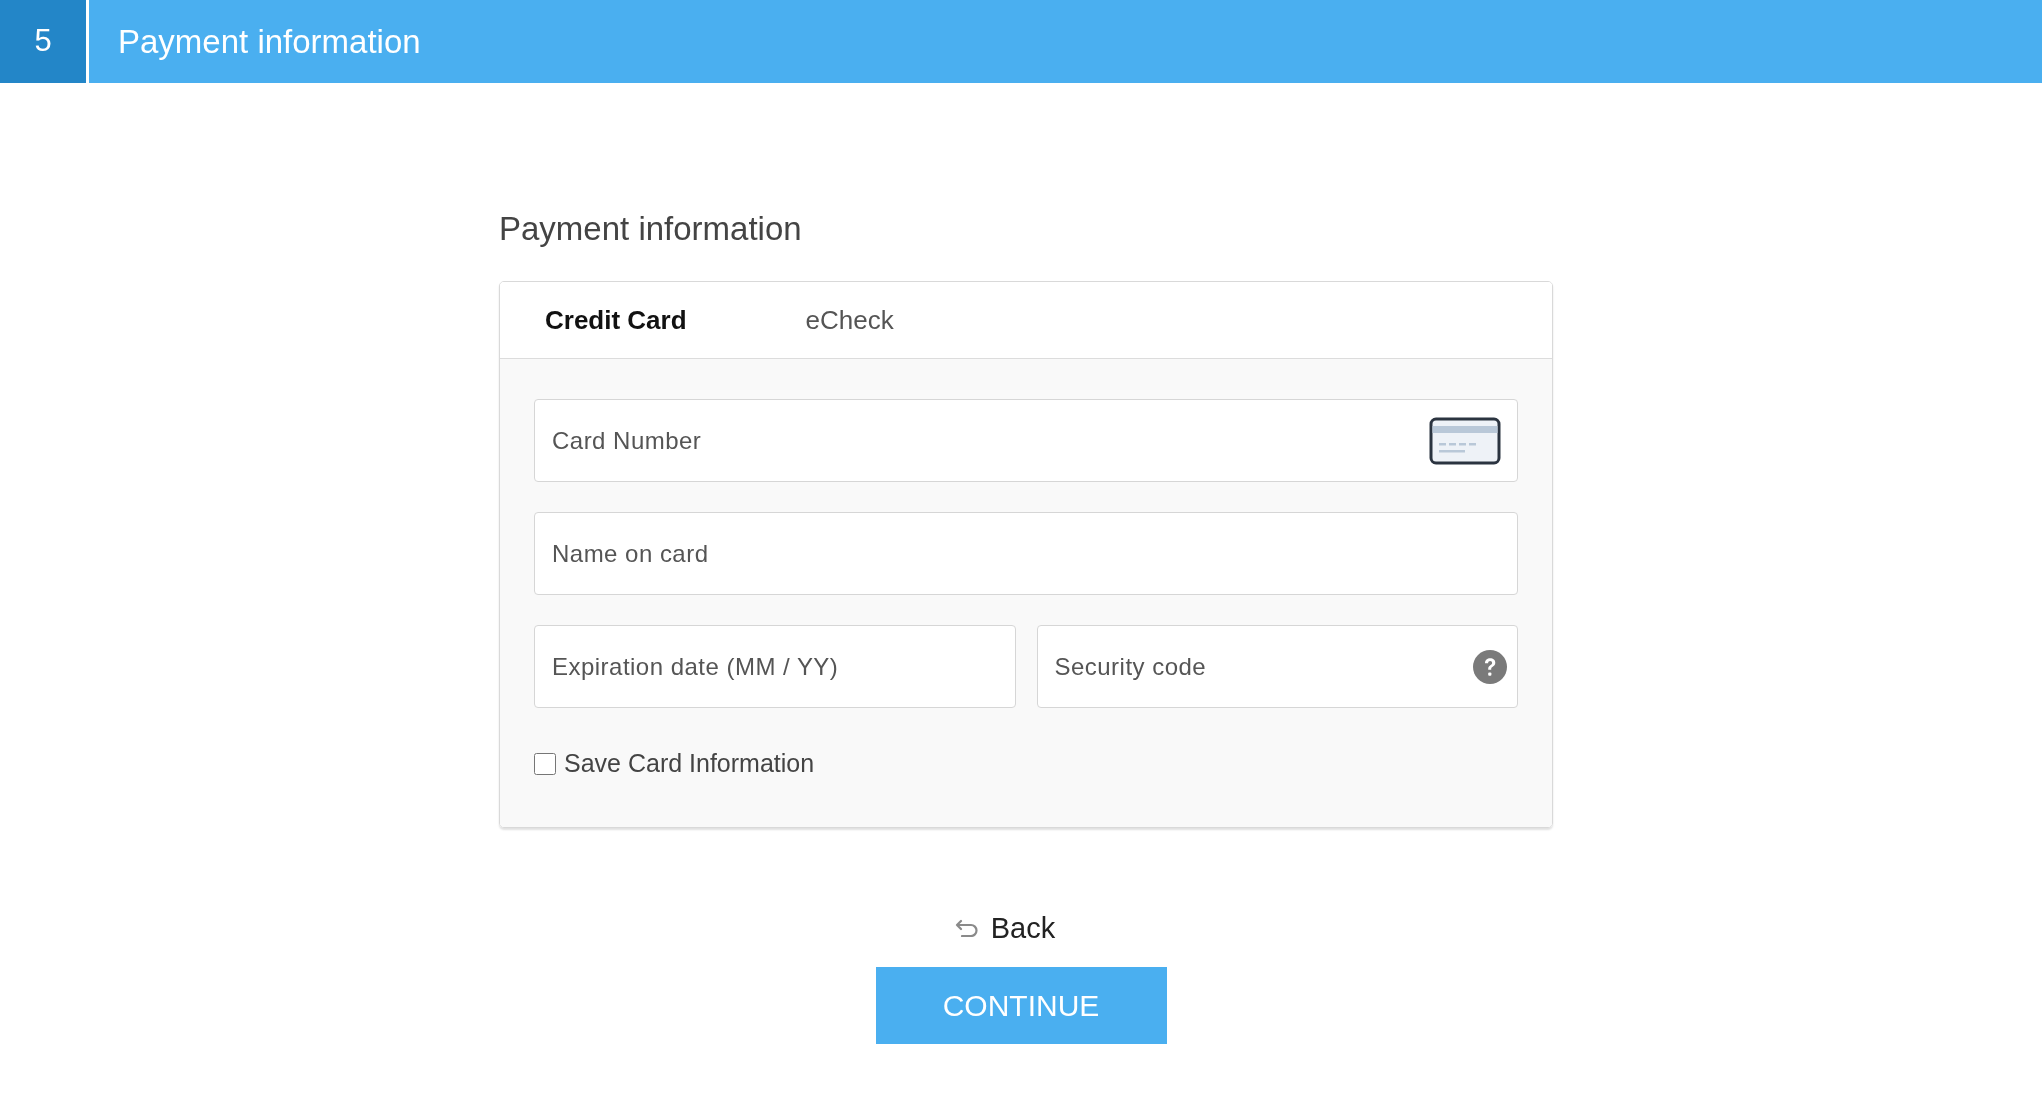 The image size is (2042, 1098). I want to click on step-number: 5, so click(43, 41).